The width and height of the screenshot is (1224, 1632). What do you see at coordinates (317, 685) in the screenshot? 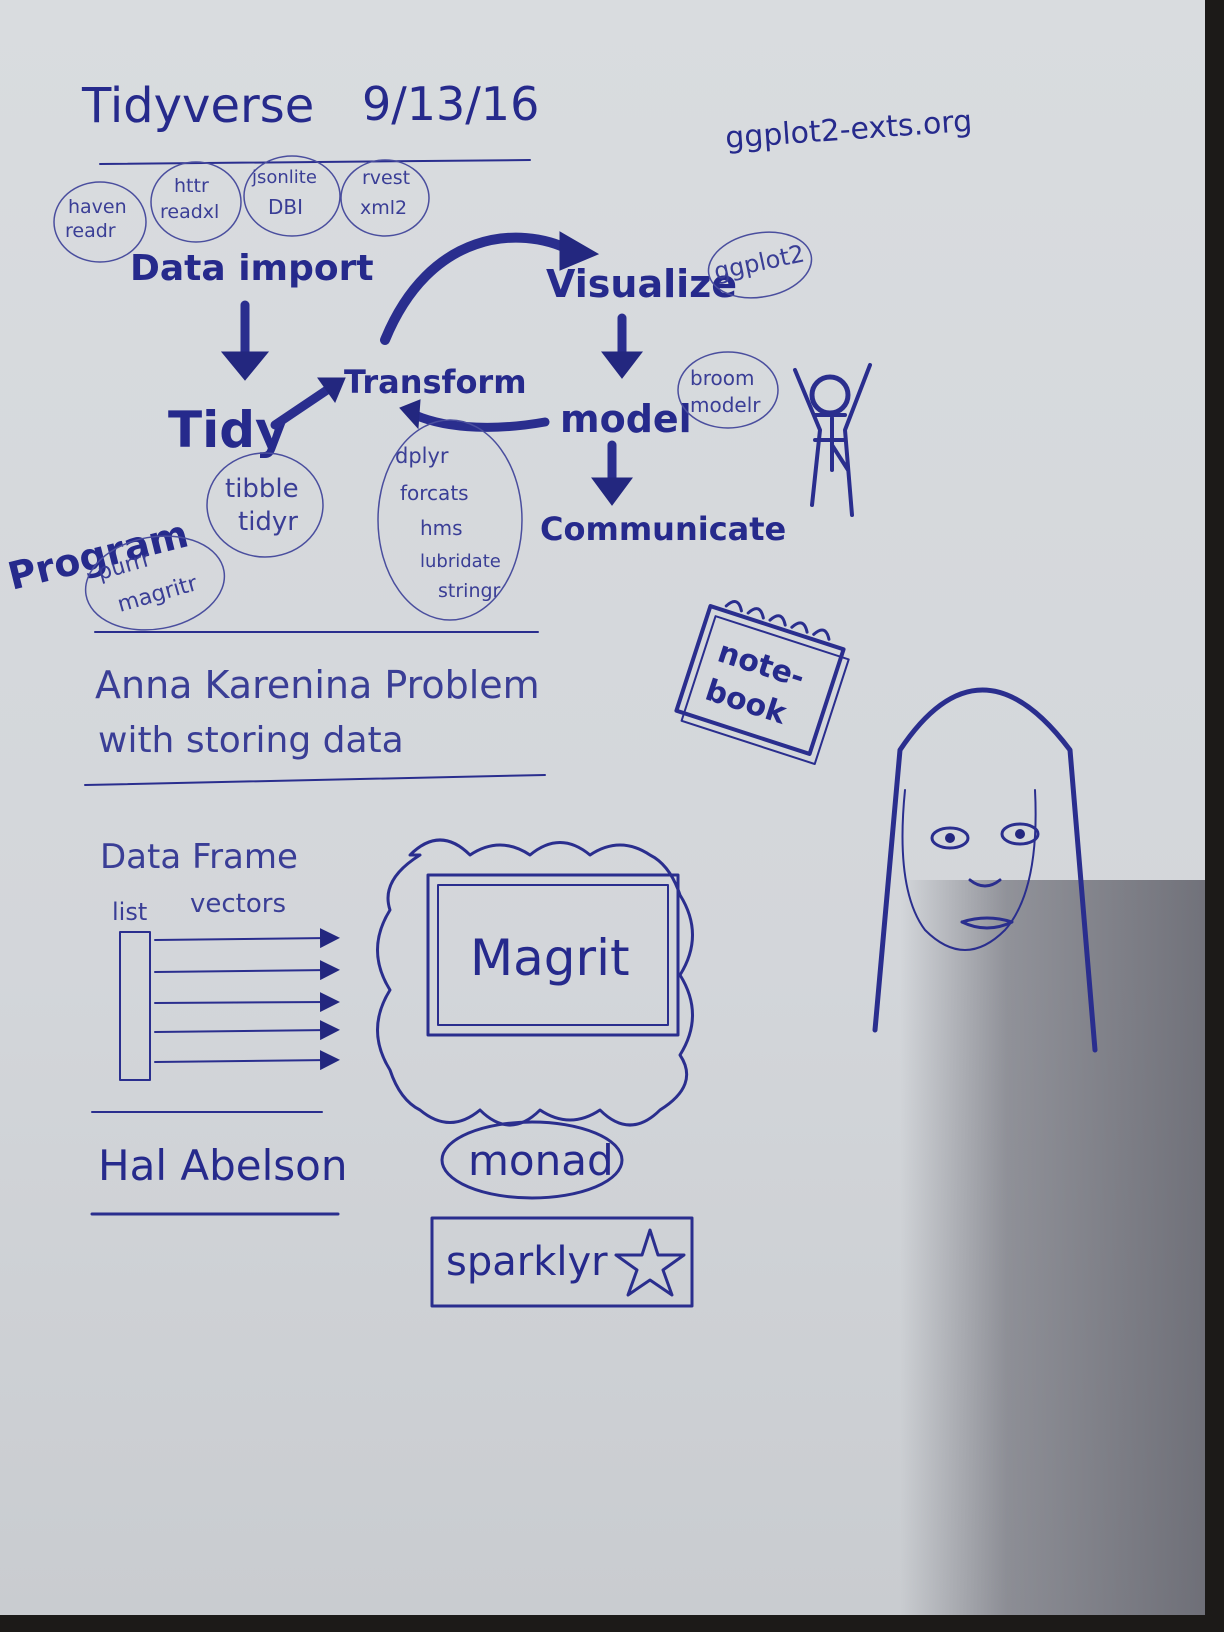
I see `anna-line-1: Anna Karenina Problem` at bounding box center [317, 685].